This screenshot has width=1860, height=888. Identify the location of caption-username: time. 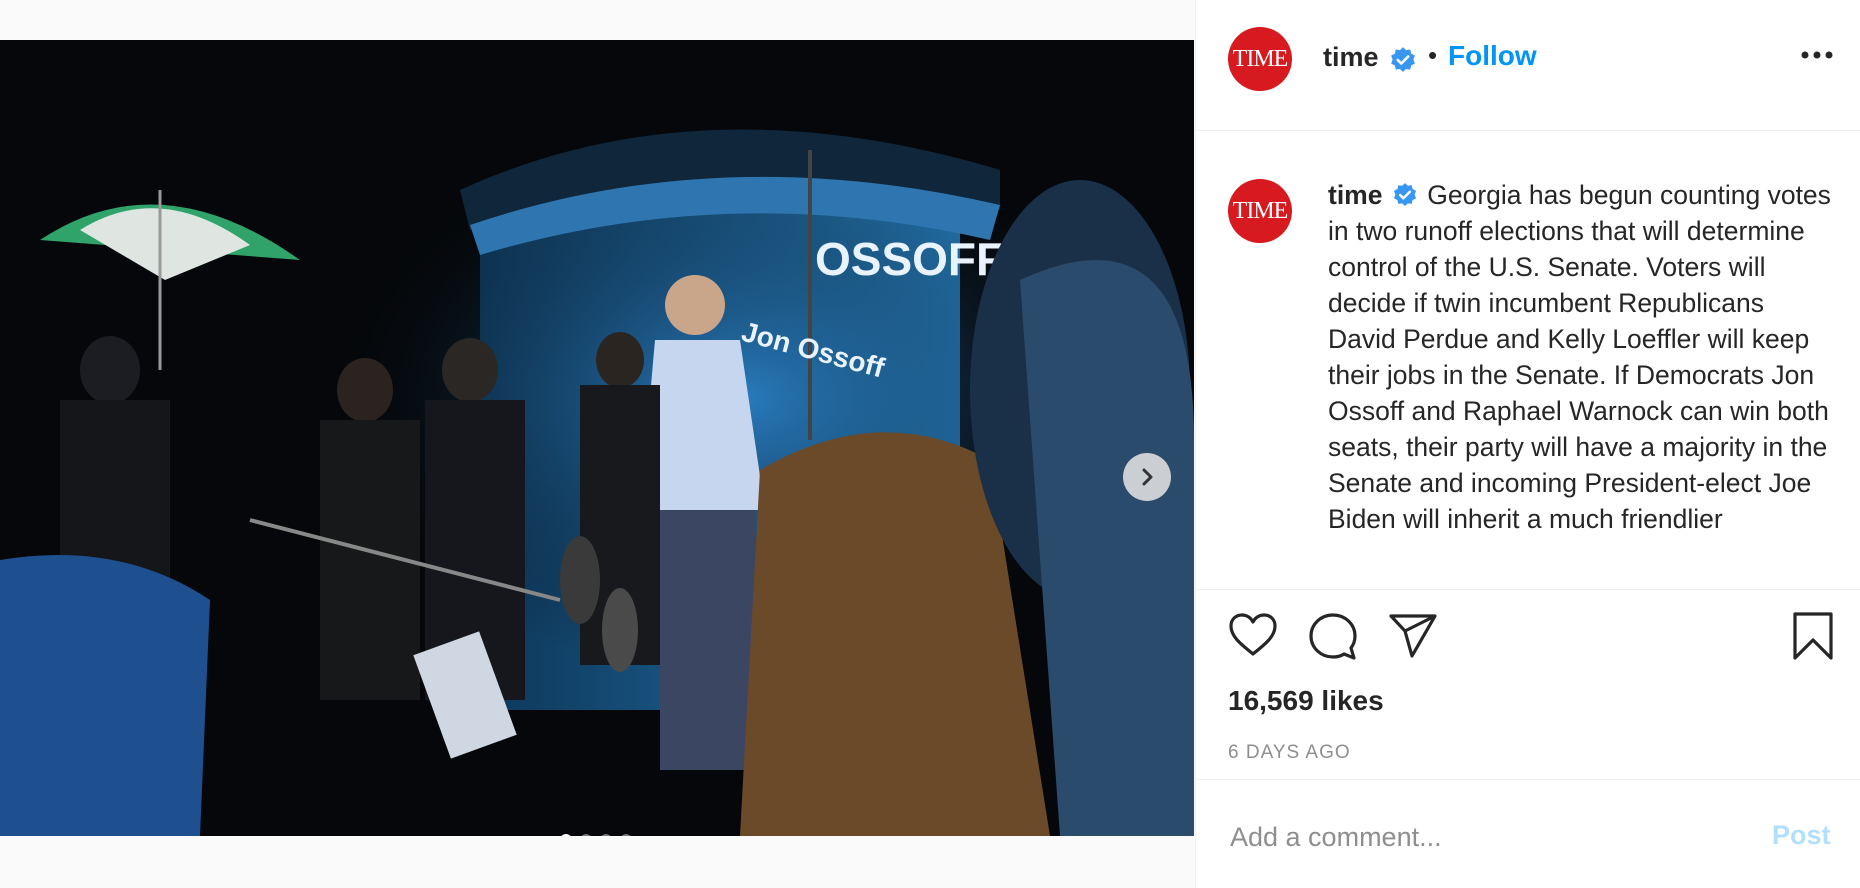
(1355, 195).